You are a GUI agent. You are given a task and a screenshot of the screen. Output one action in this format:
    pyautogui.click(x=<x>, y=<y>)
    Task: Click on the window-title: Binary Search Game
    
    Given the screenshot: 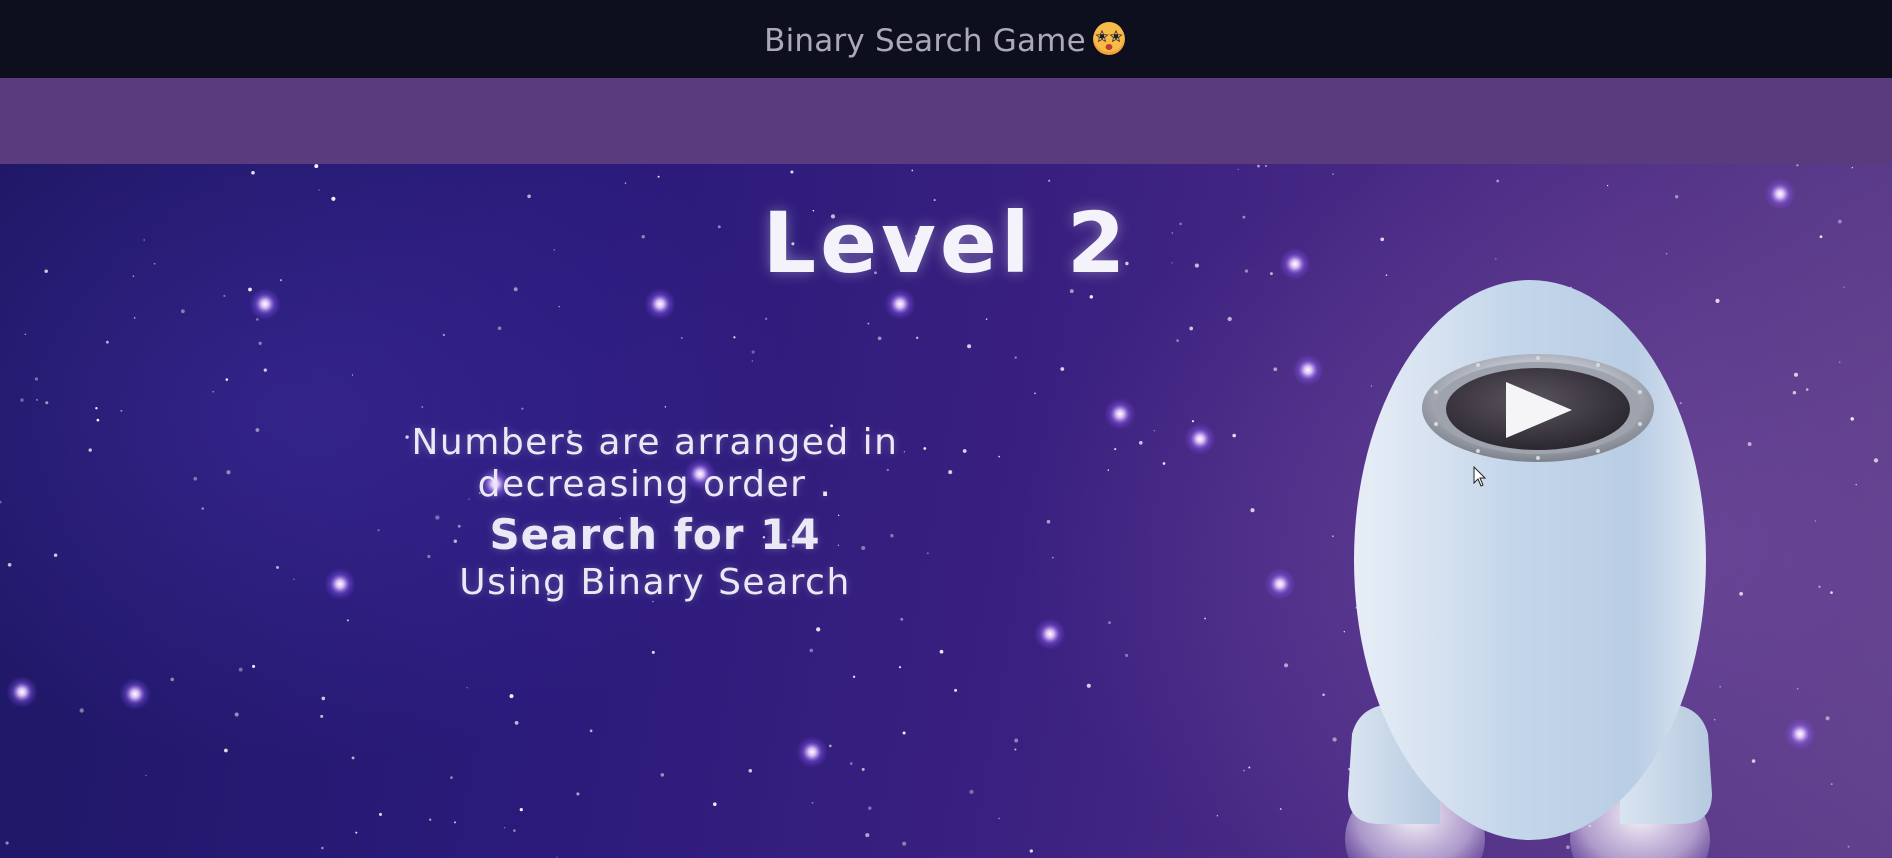 What is the action you would take?
    pyautogui.click(x=946, y=39)
    